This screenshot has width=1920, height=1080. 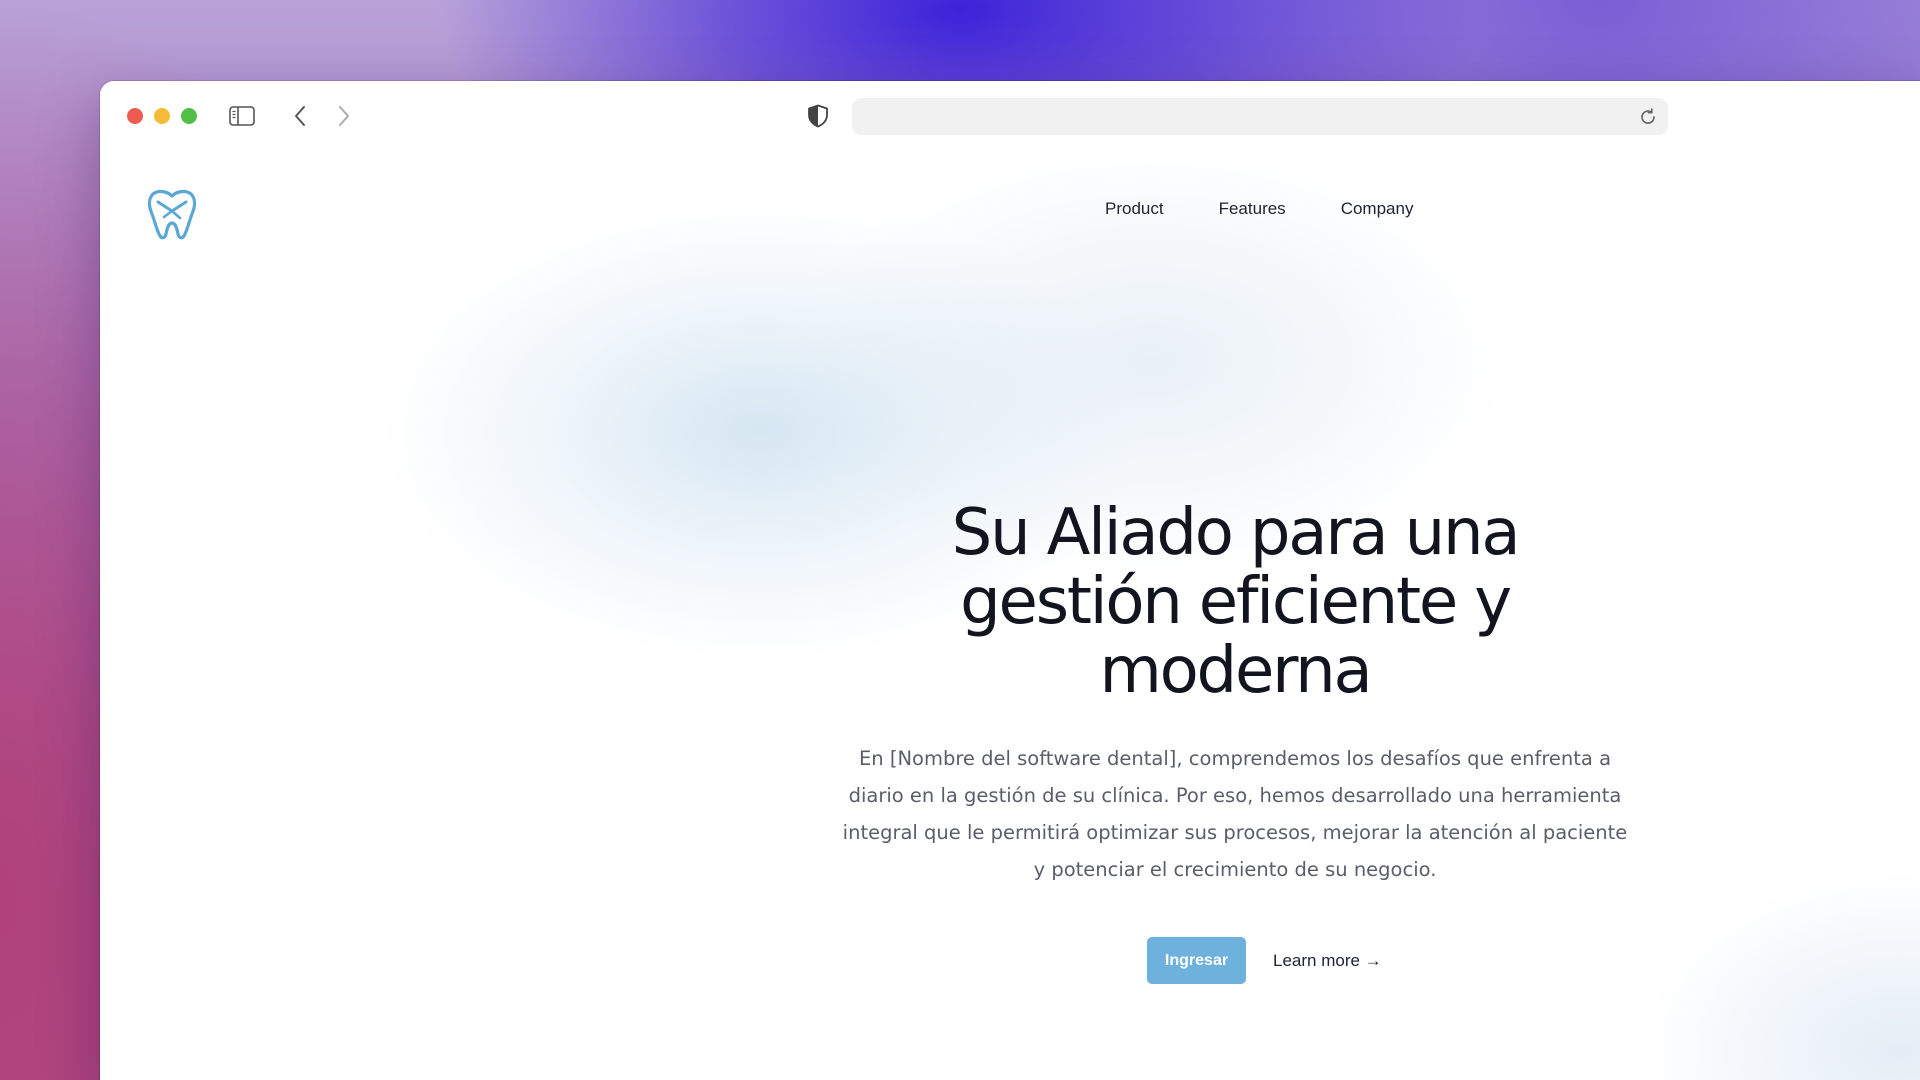 I want to click on browser-toolbar, so click(x=1010, y=116).